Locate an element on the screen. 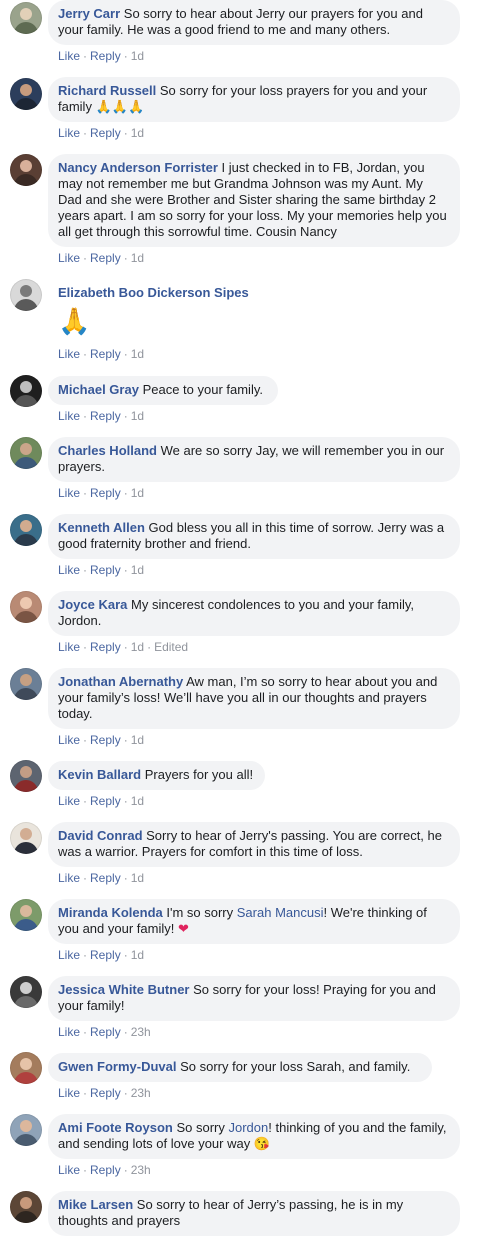 Image resolution: width=493 pixels, height=1236 pixels. commenter-name: David Conrad is located at coordinates (100, 835).